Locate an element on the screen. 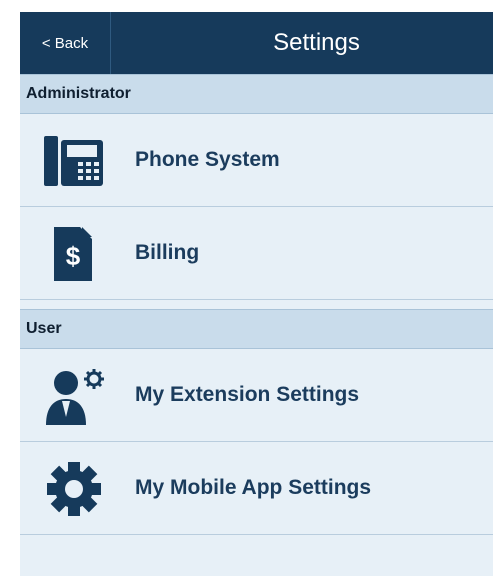 The image size is (493, 576). divider is located at coordinates (110, 43).